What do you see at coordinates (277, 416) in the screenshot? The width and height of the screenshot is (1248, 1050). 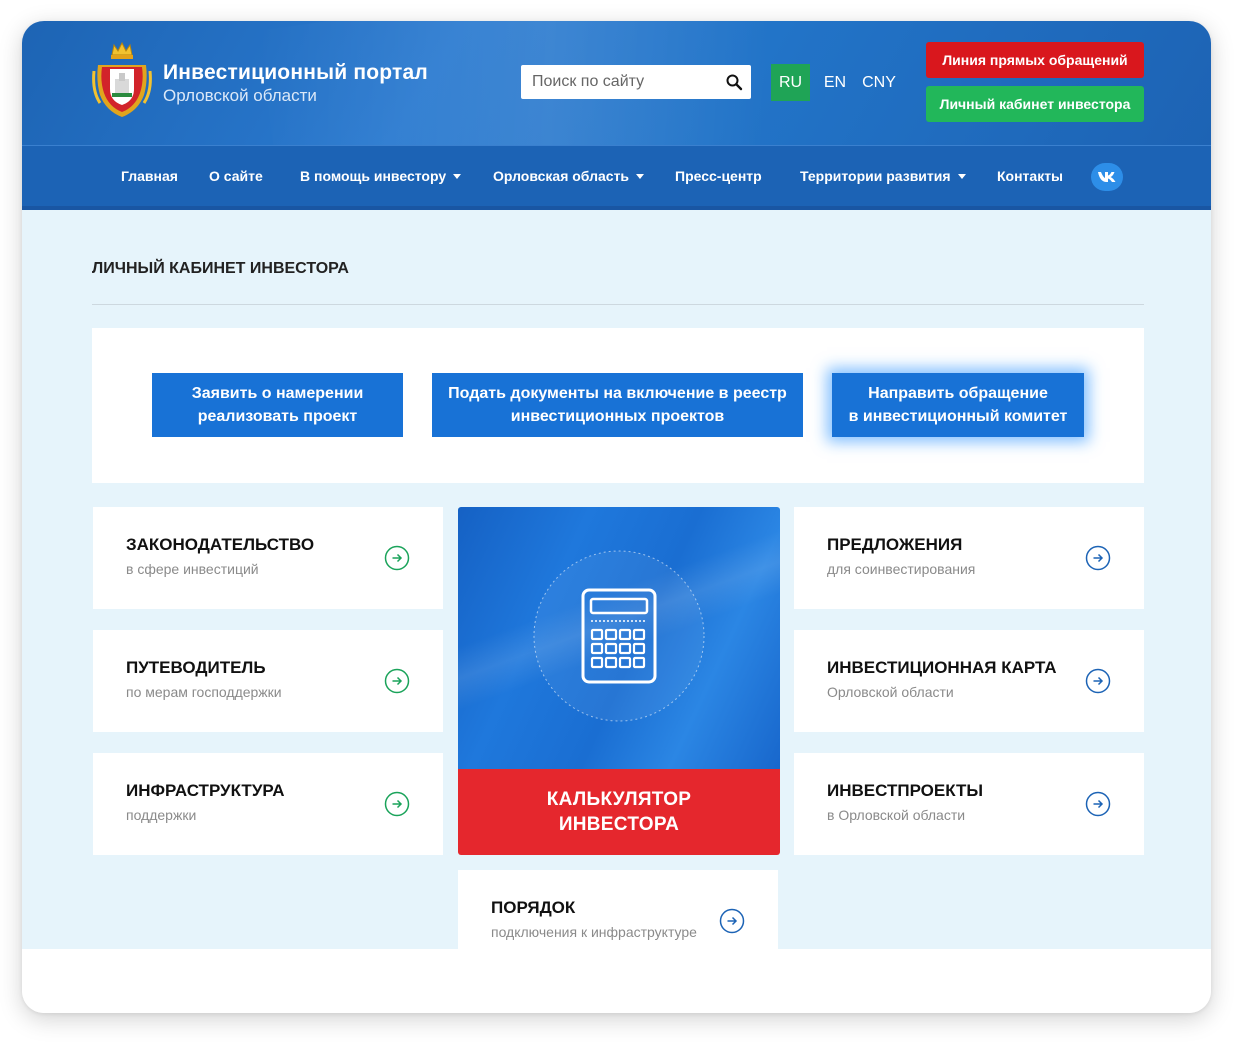 I see `button-line: реализовать проект` at bounding box center [277, 416].